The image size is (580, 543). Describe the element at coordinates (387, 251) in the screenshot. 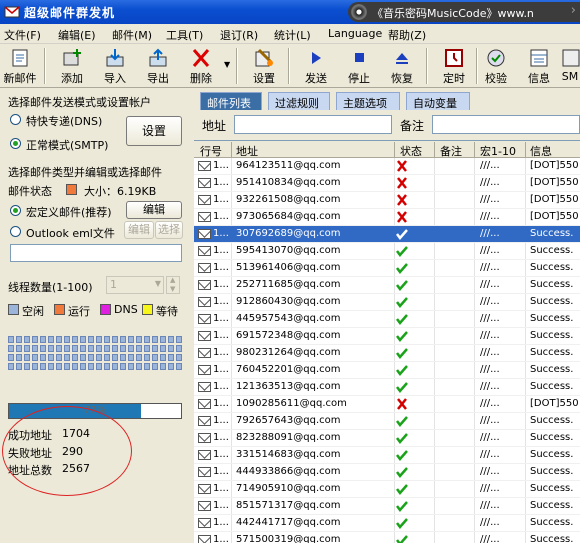

I see `table-row: 1... 595413070@qq.com ///... Success.` at that location.